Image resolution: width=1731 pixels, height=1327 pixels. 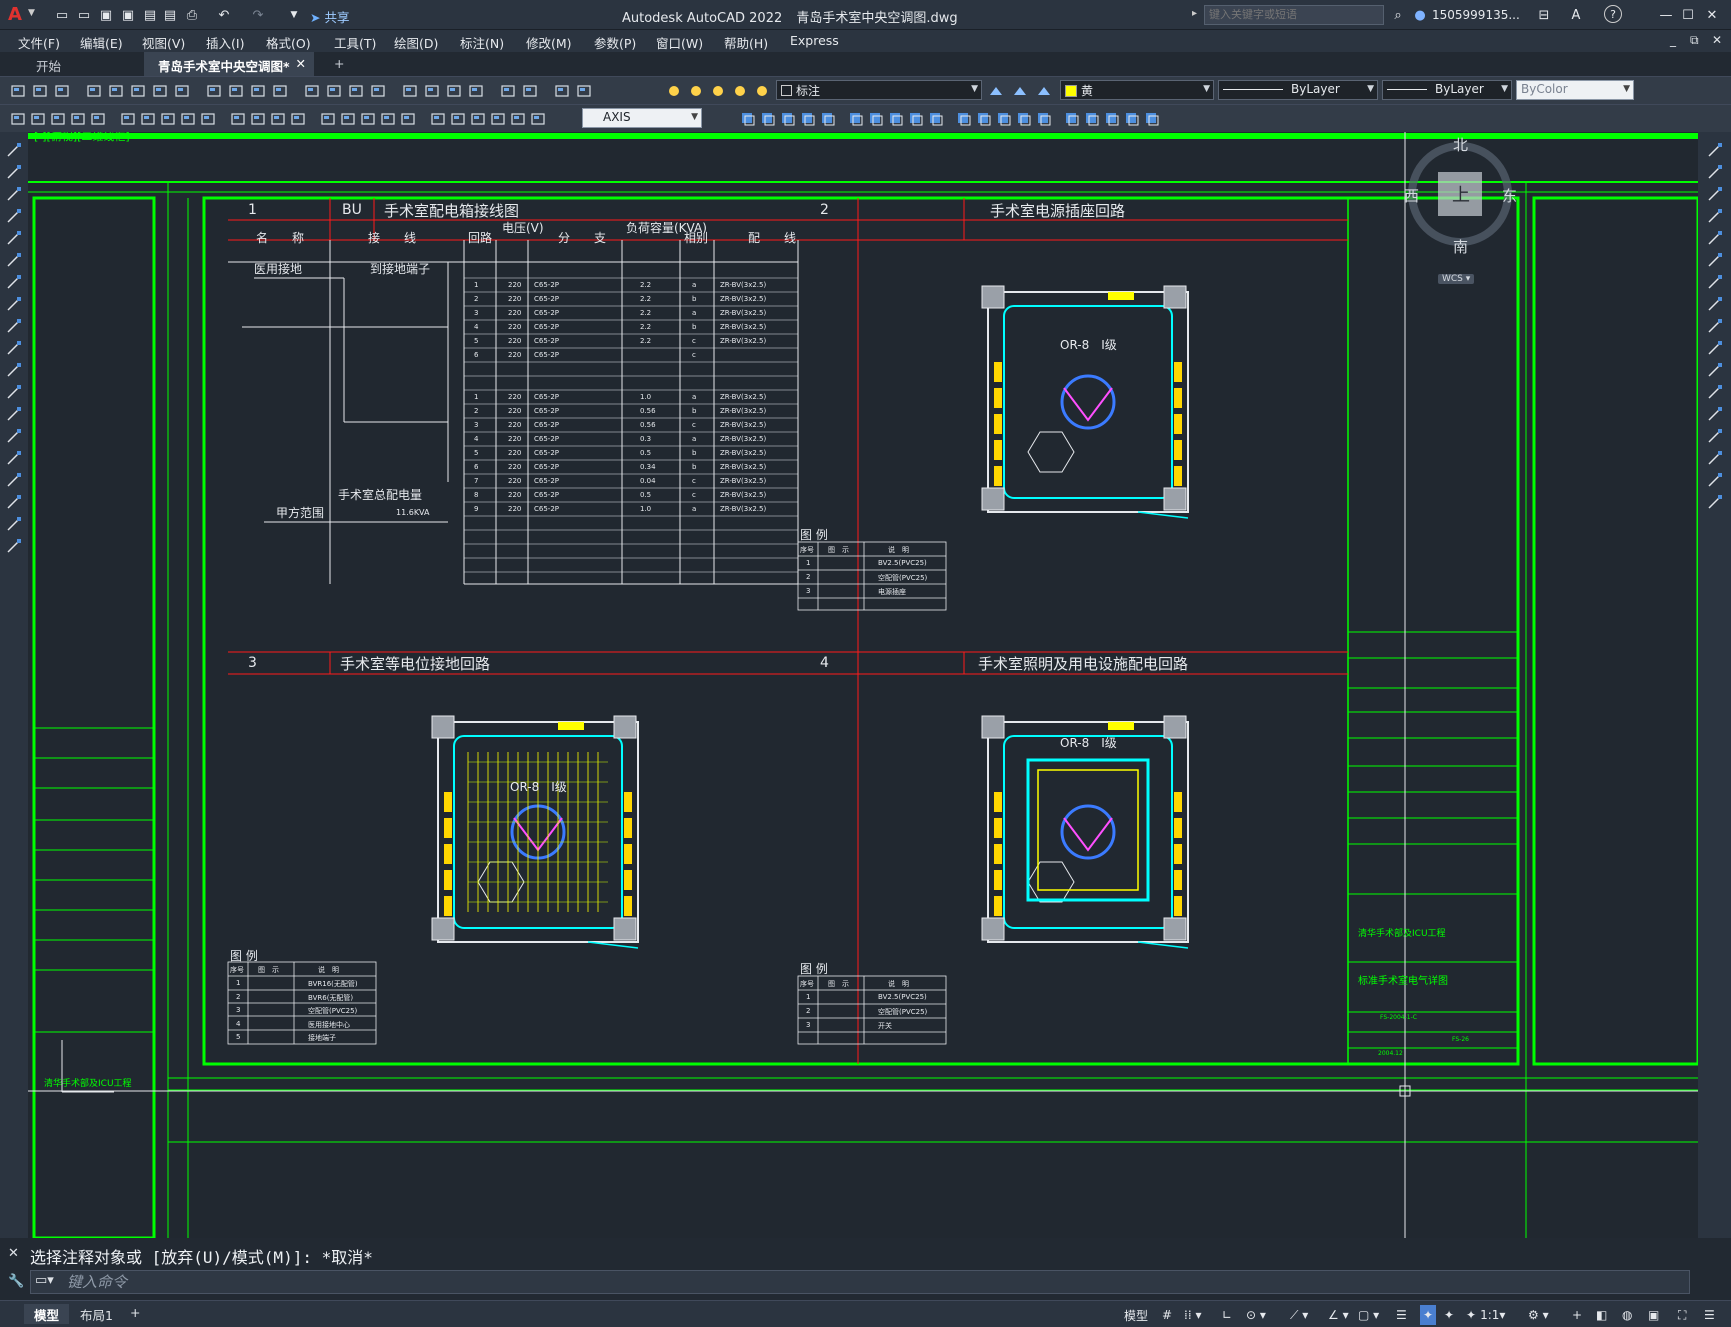 I want to click on offset-icon, so click(x=1715, y=216).